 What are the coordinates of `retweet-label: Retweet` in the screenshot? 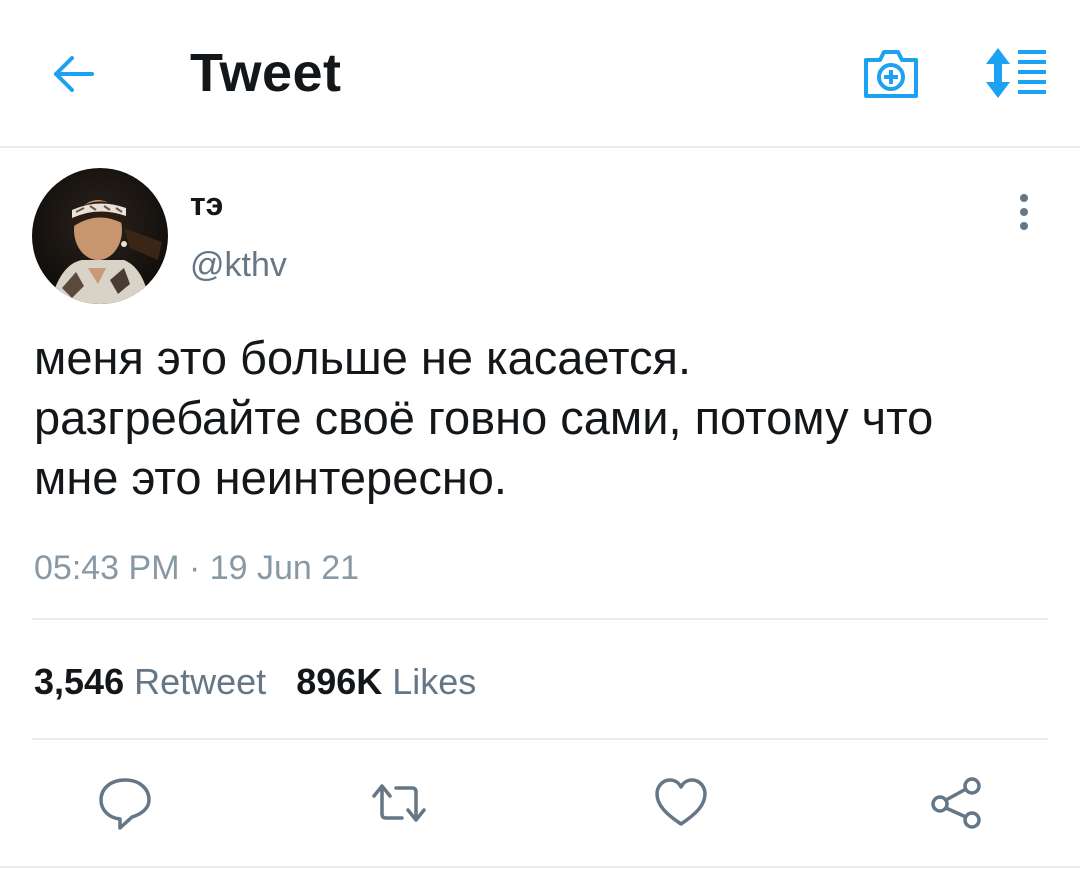 It's located at (200, 681).